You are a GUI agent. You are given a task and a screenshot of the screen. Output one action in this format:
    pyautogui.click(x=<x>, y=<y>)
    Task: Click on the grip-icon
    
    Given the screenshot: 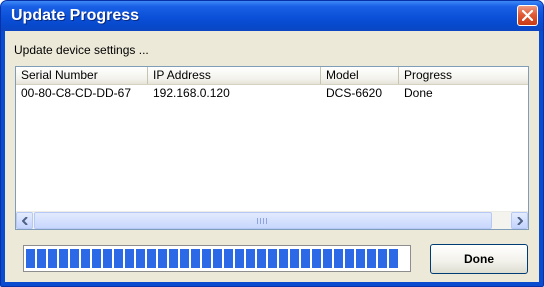 What is the action you would take?
    pyautogui.click(x=262, y=221)
    